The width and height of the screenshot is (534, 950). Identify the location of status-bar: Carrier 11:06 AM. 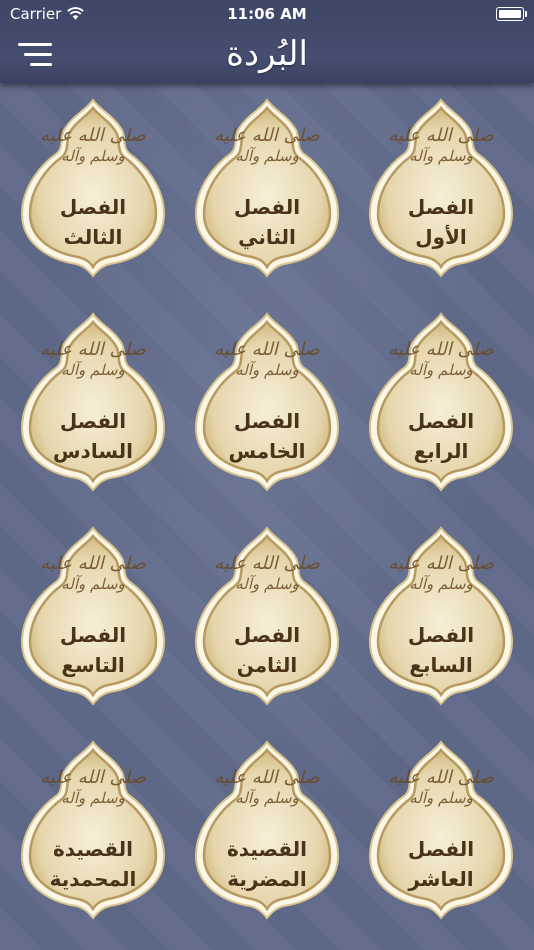
(267, 14).